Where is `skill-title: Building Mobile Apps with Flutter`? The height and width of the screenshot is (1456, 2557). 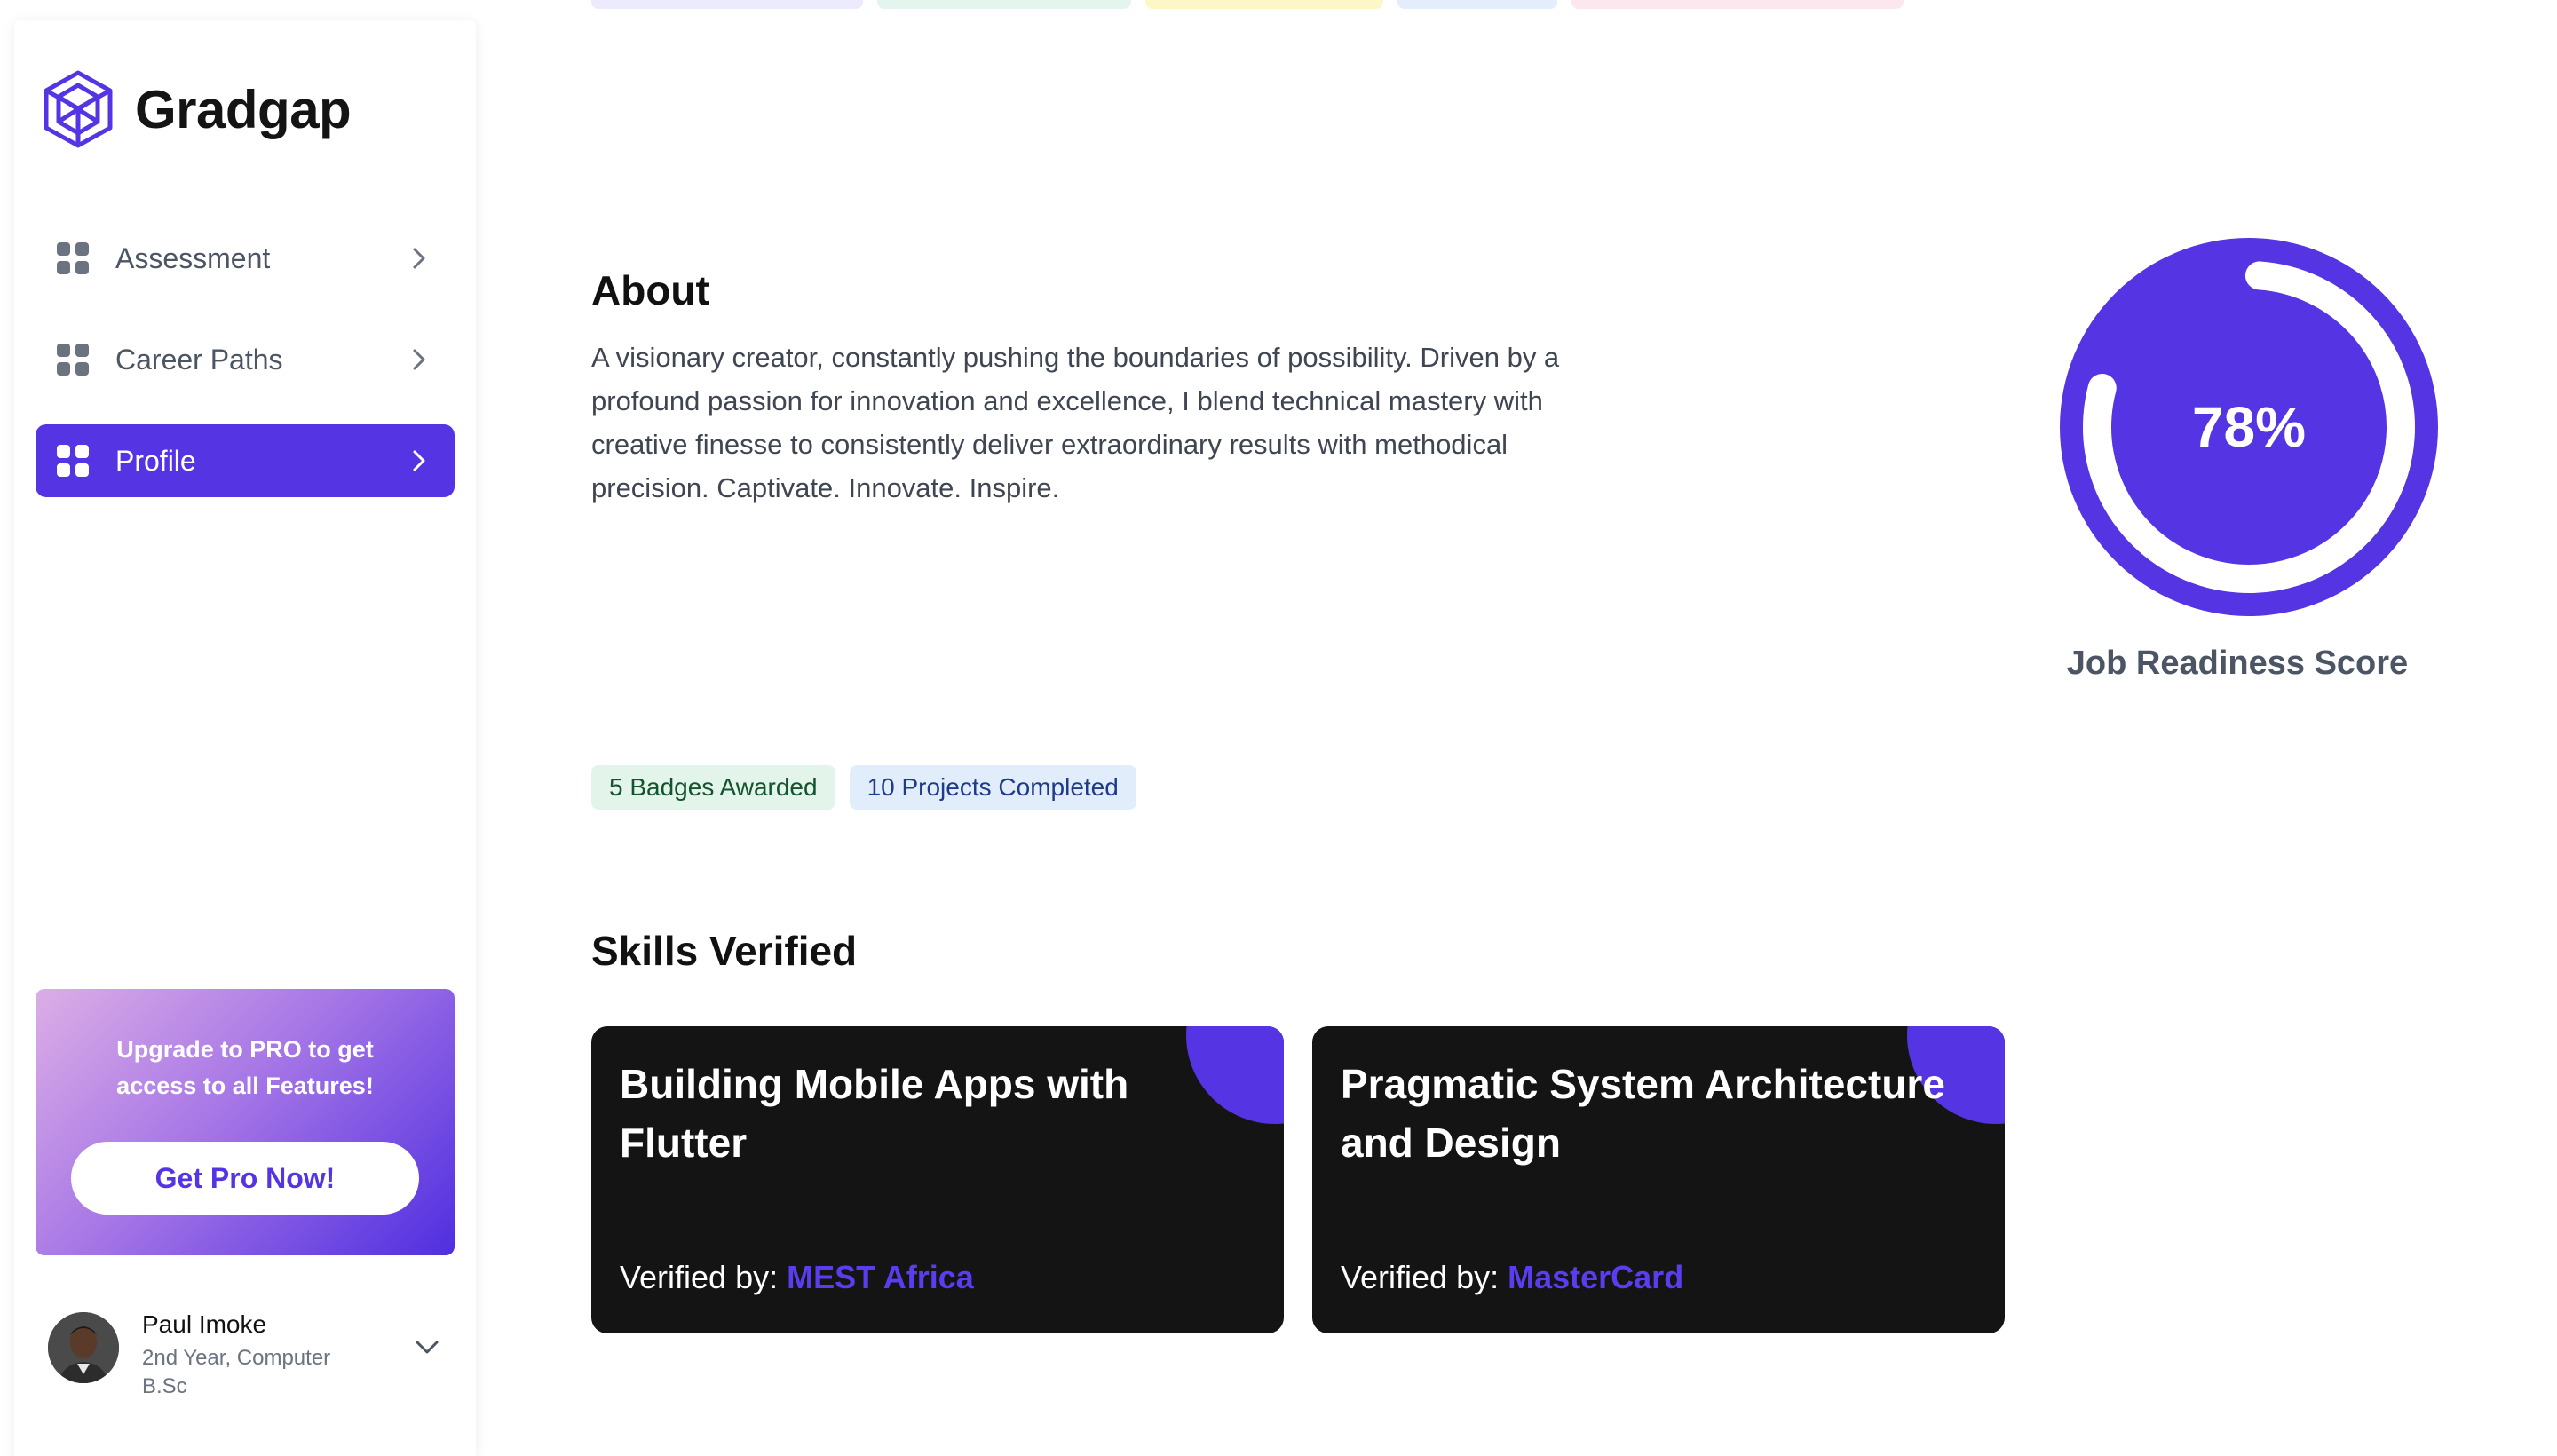 skill-title: Building Mobile Apps with Flutter is located at coordinates (874, 1113).